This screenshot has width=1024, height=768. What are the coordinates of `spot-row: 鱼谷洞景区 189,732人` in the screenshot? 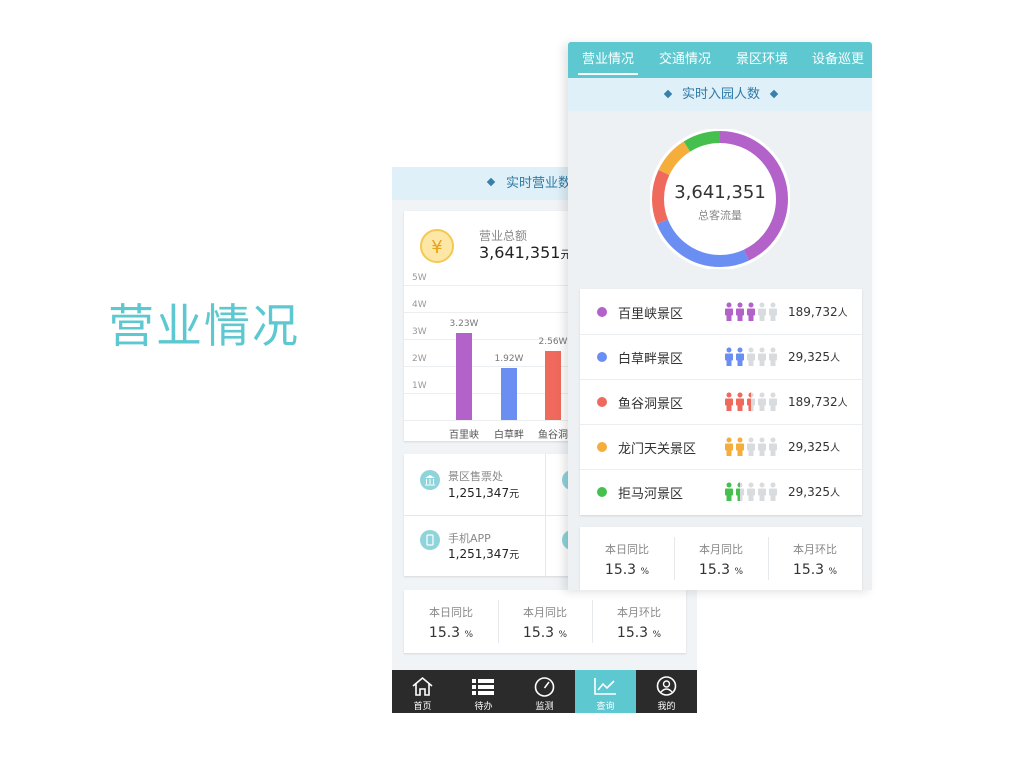 It's located at (721, 401).